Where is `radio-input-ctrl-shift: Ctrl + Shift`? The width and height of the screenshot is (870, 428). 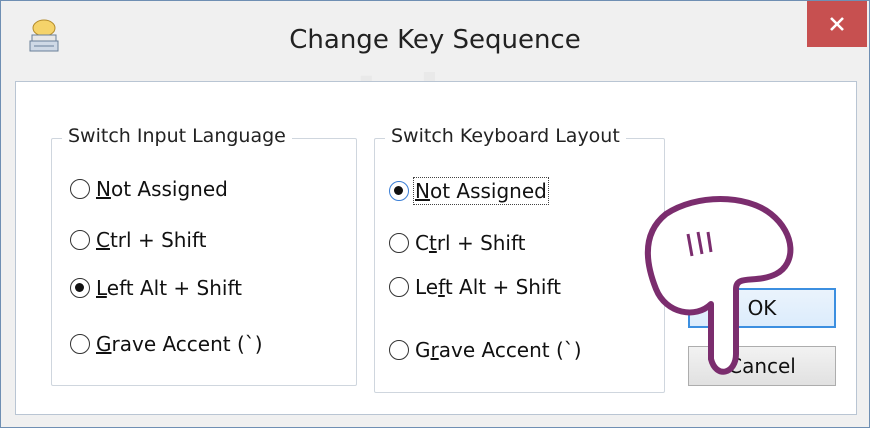 radio-input-ctrl-shift: Ctrl + Shift is located at coordinates (138, 240).